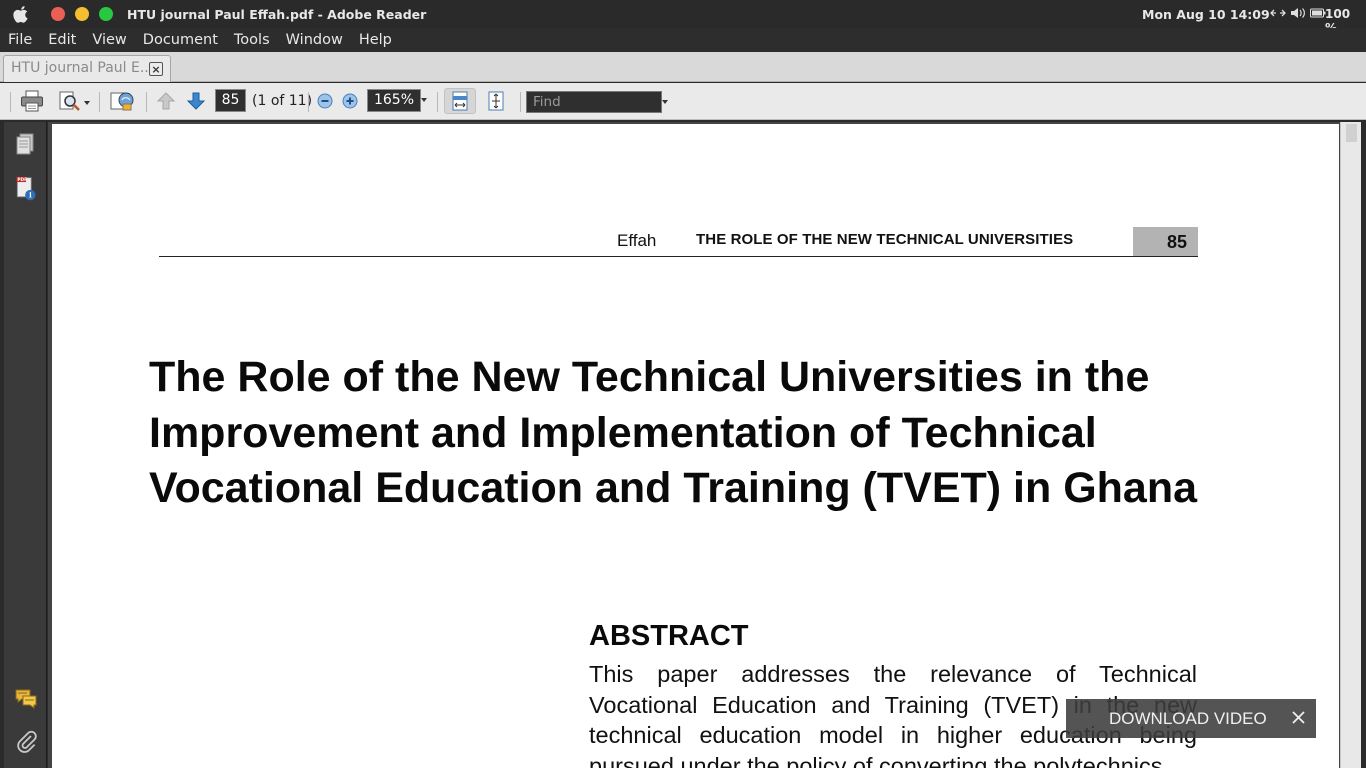  What do you see at coordinates (180, 40) in the screenshot?
I see `menu-document: Document` at bounding box center [180, 40].